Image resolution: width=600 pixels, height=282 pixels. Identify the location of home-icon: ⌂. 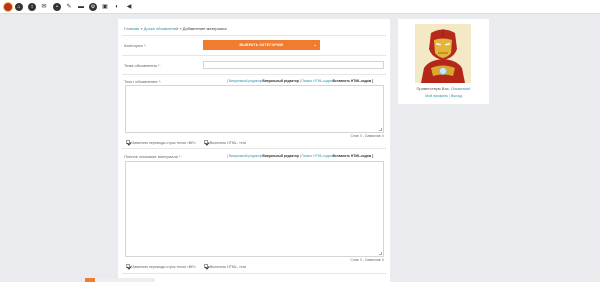
(19, 7).